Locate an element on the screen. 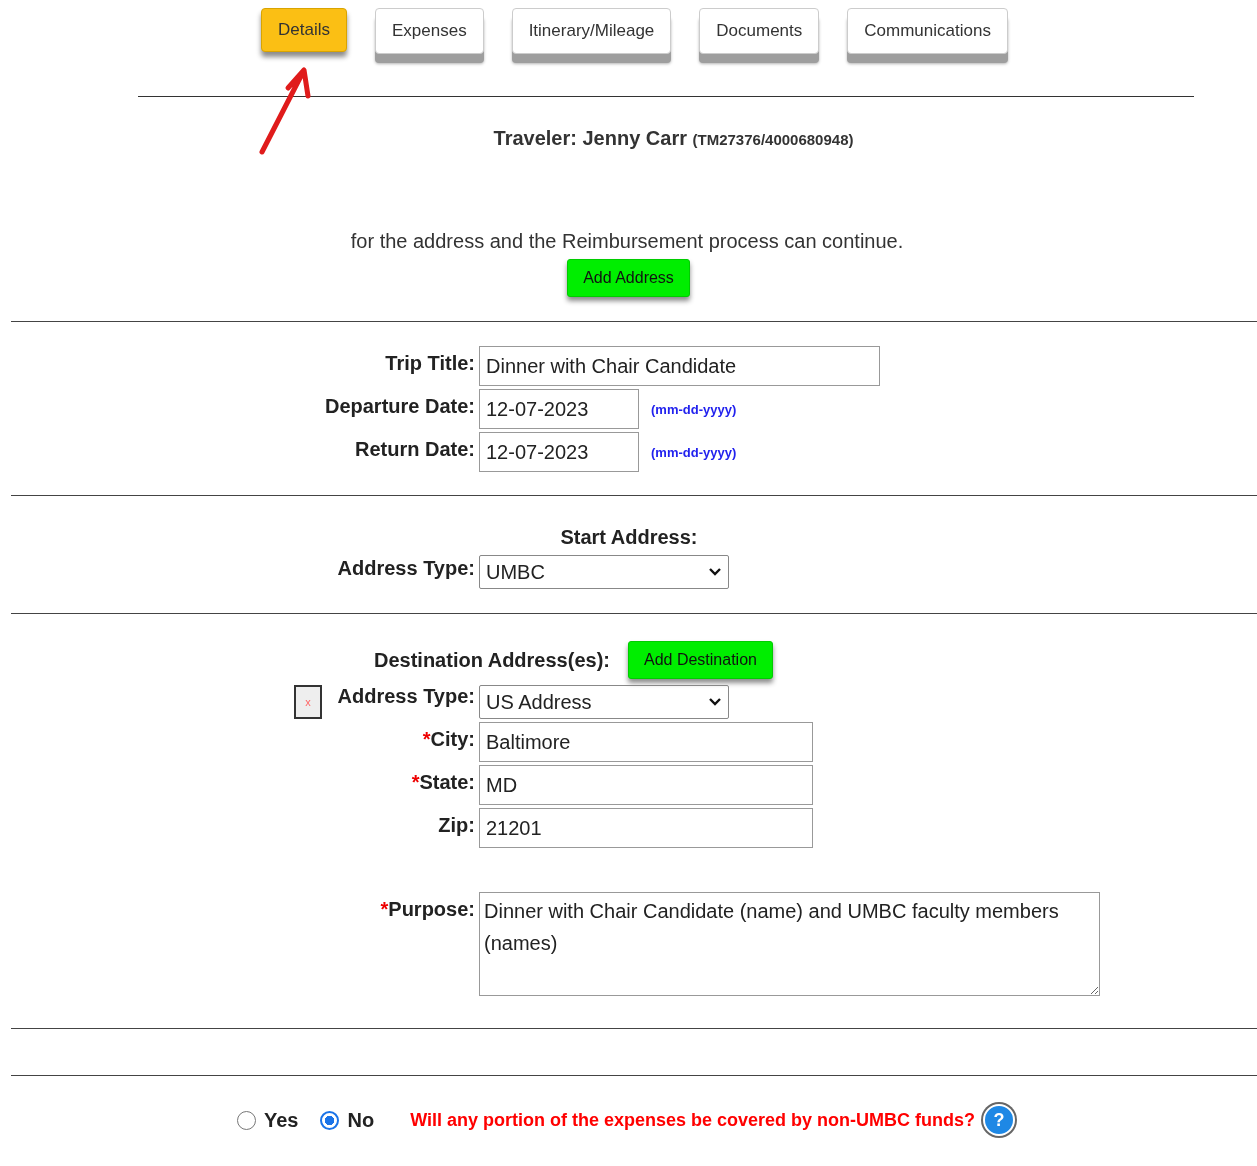  funding-question: Will any portion of the expenses be covered by non-UMBC funds? is located at coordinates (693, 1120).